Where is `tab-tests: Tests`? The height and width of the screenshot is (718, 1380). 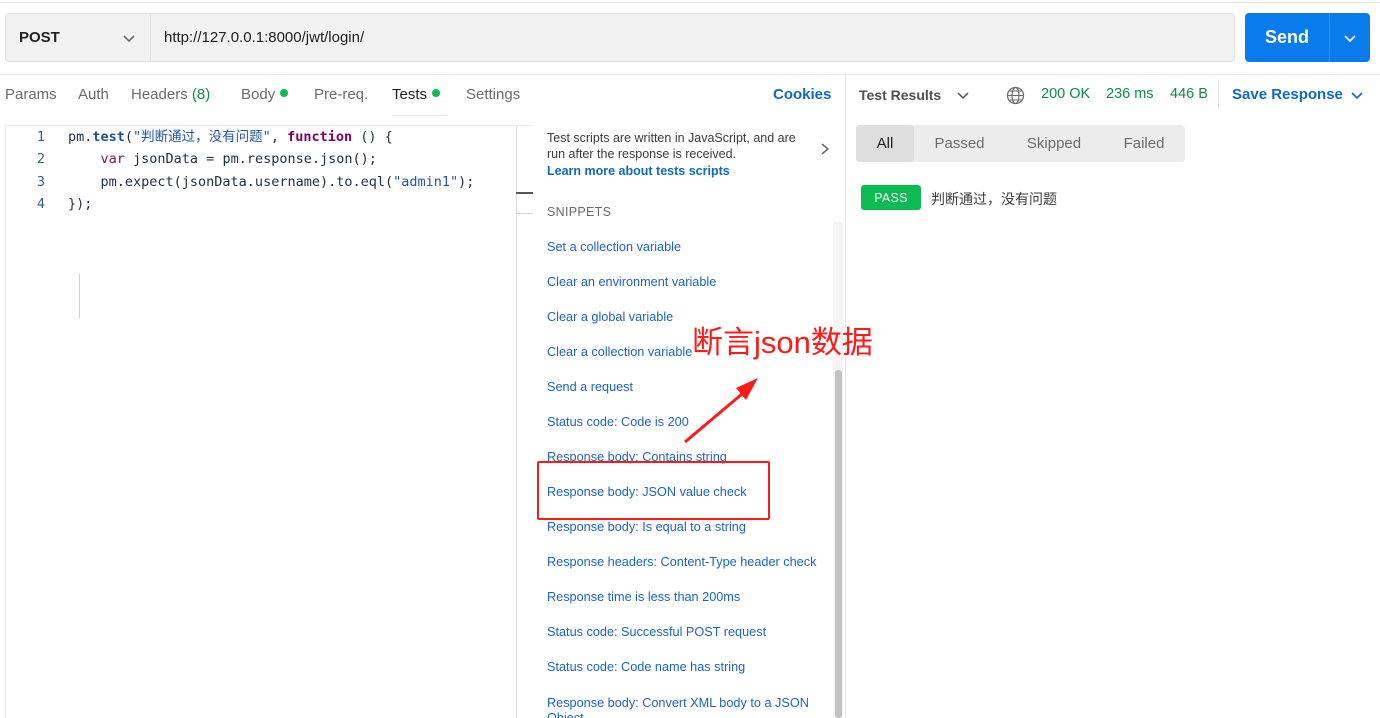
tab-tests: Tests is located at coordinates (416, 94).